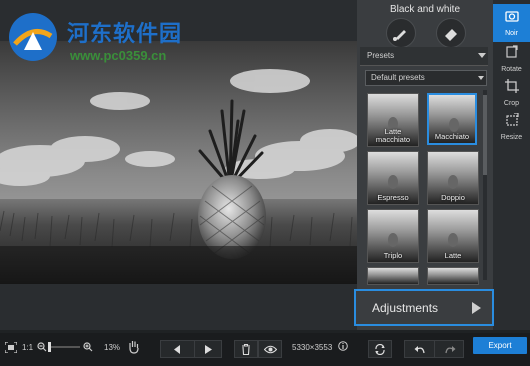 Image resolution: width=530 pixels, height=366 pixels. What do you see at coordinates (426, 78) in the screenshot?
I see `presets-dropdown: Default presets` at bounding box center [426, 78].